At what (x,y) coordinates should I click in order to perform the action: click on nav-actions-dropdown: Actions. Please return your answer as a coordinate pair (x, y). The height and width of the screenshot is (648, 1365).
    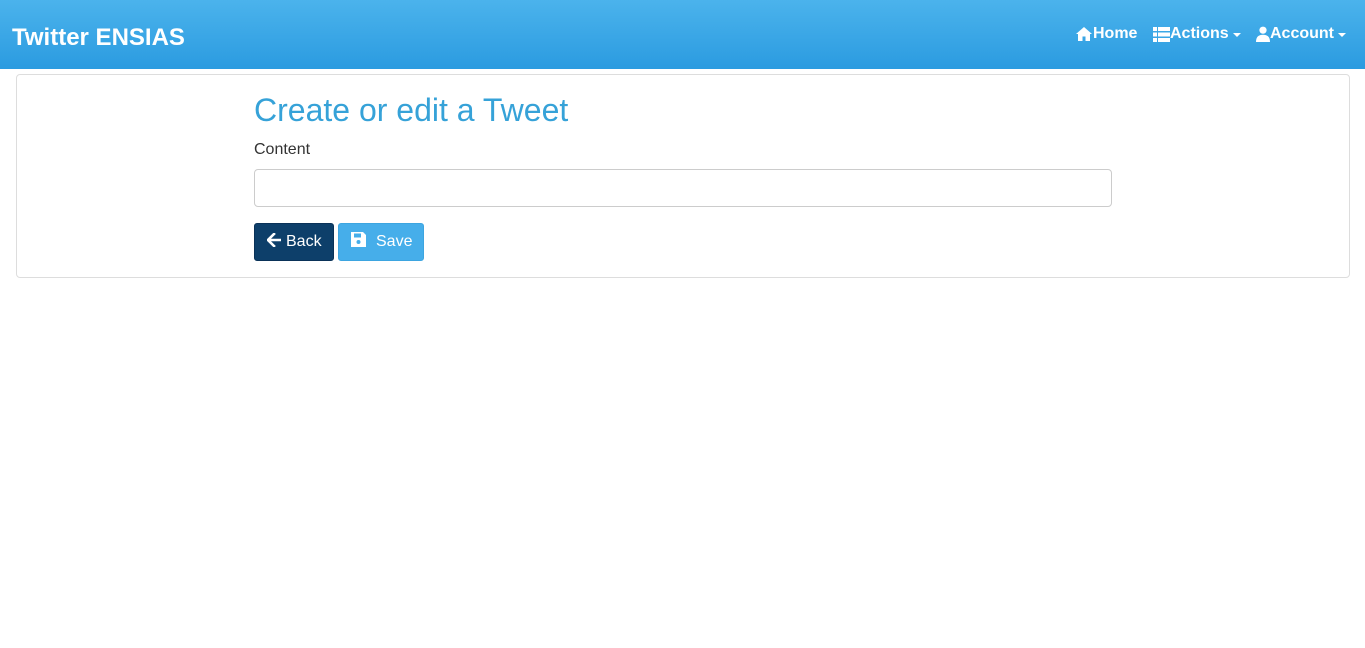
    Looking at the image, I should click on (1197, 34).